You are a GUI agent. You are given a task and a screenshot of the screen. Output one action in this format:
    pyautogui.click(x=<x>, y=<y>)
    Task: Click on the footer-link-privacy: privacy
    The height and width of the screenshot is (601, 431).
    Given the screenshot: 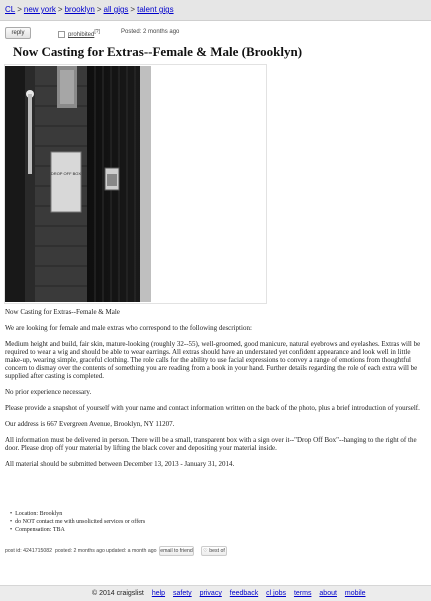 What is the action you would take?
    pyautogui.click(x=211, y=593)
    